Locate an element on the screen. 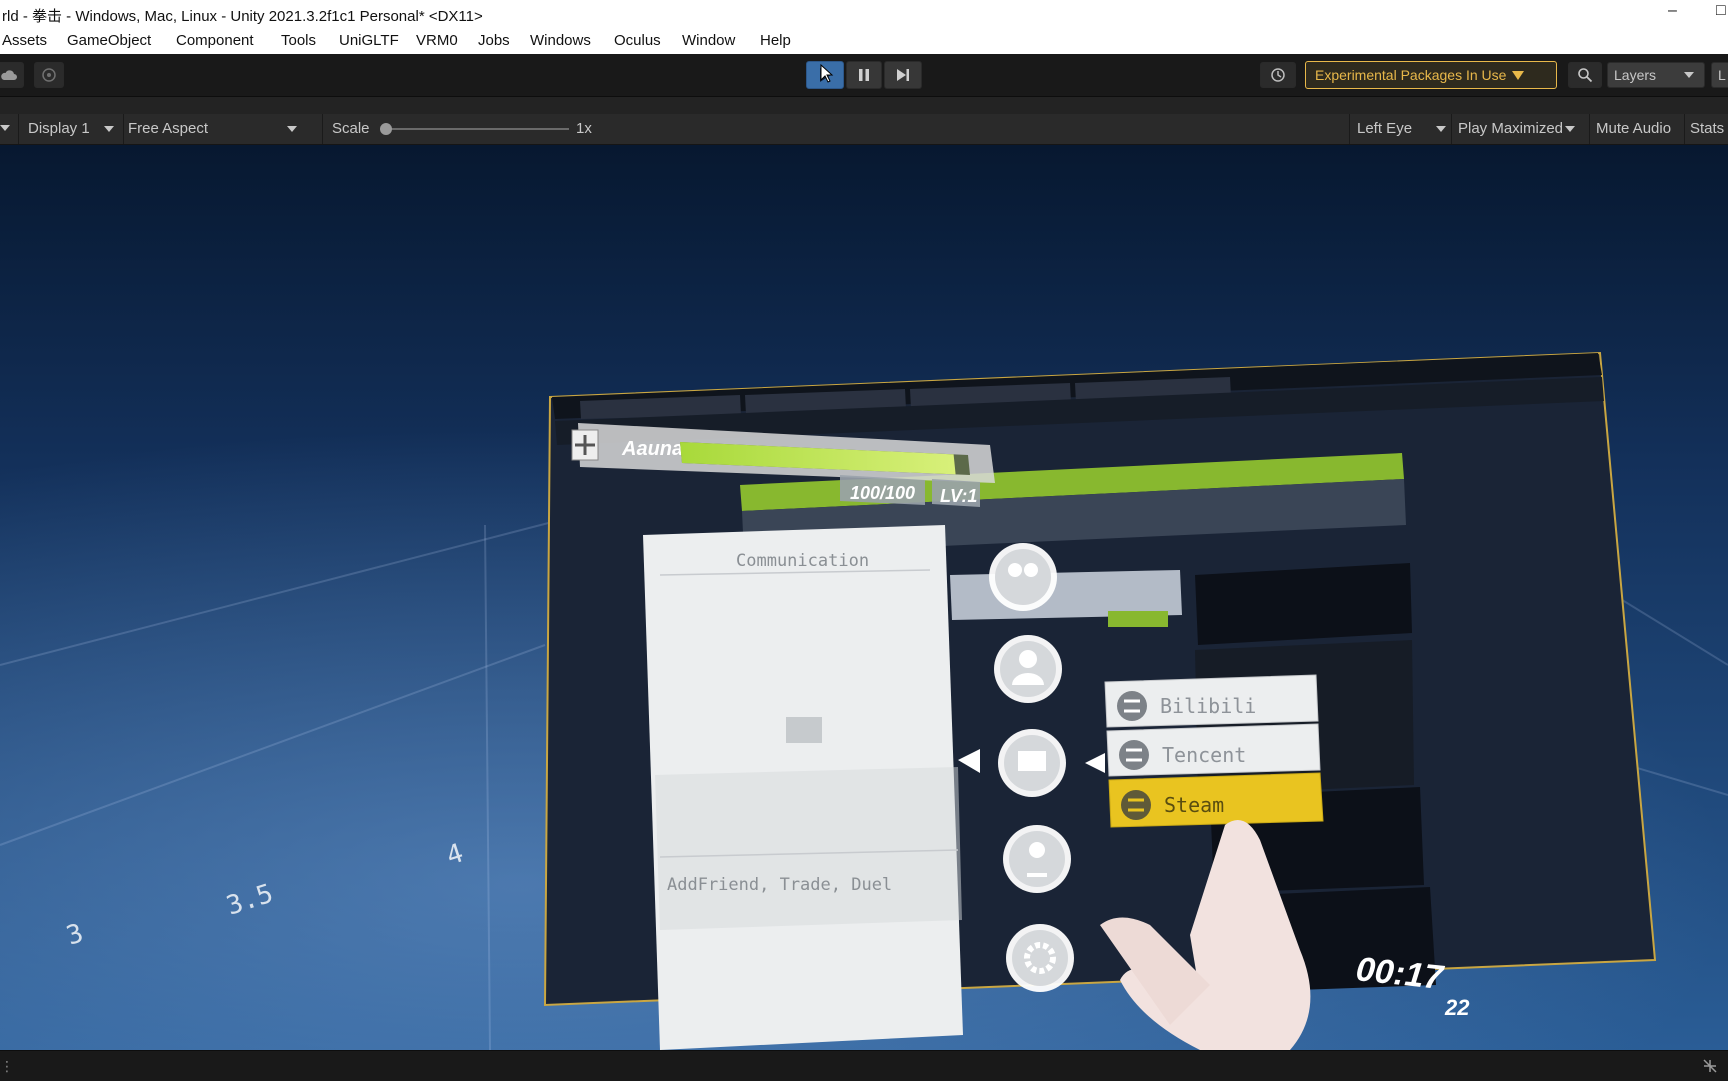 The height and width of the screenshot is (1081, 1728). menu-oculus: Oculus is located at coordinates (637, 40).